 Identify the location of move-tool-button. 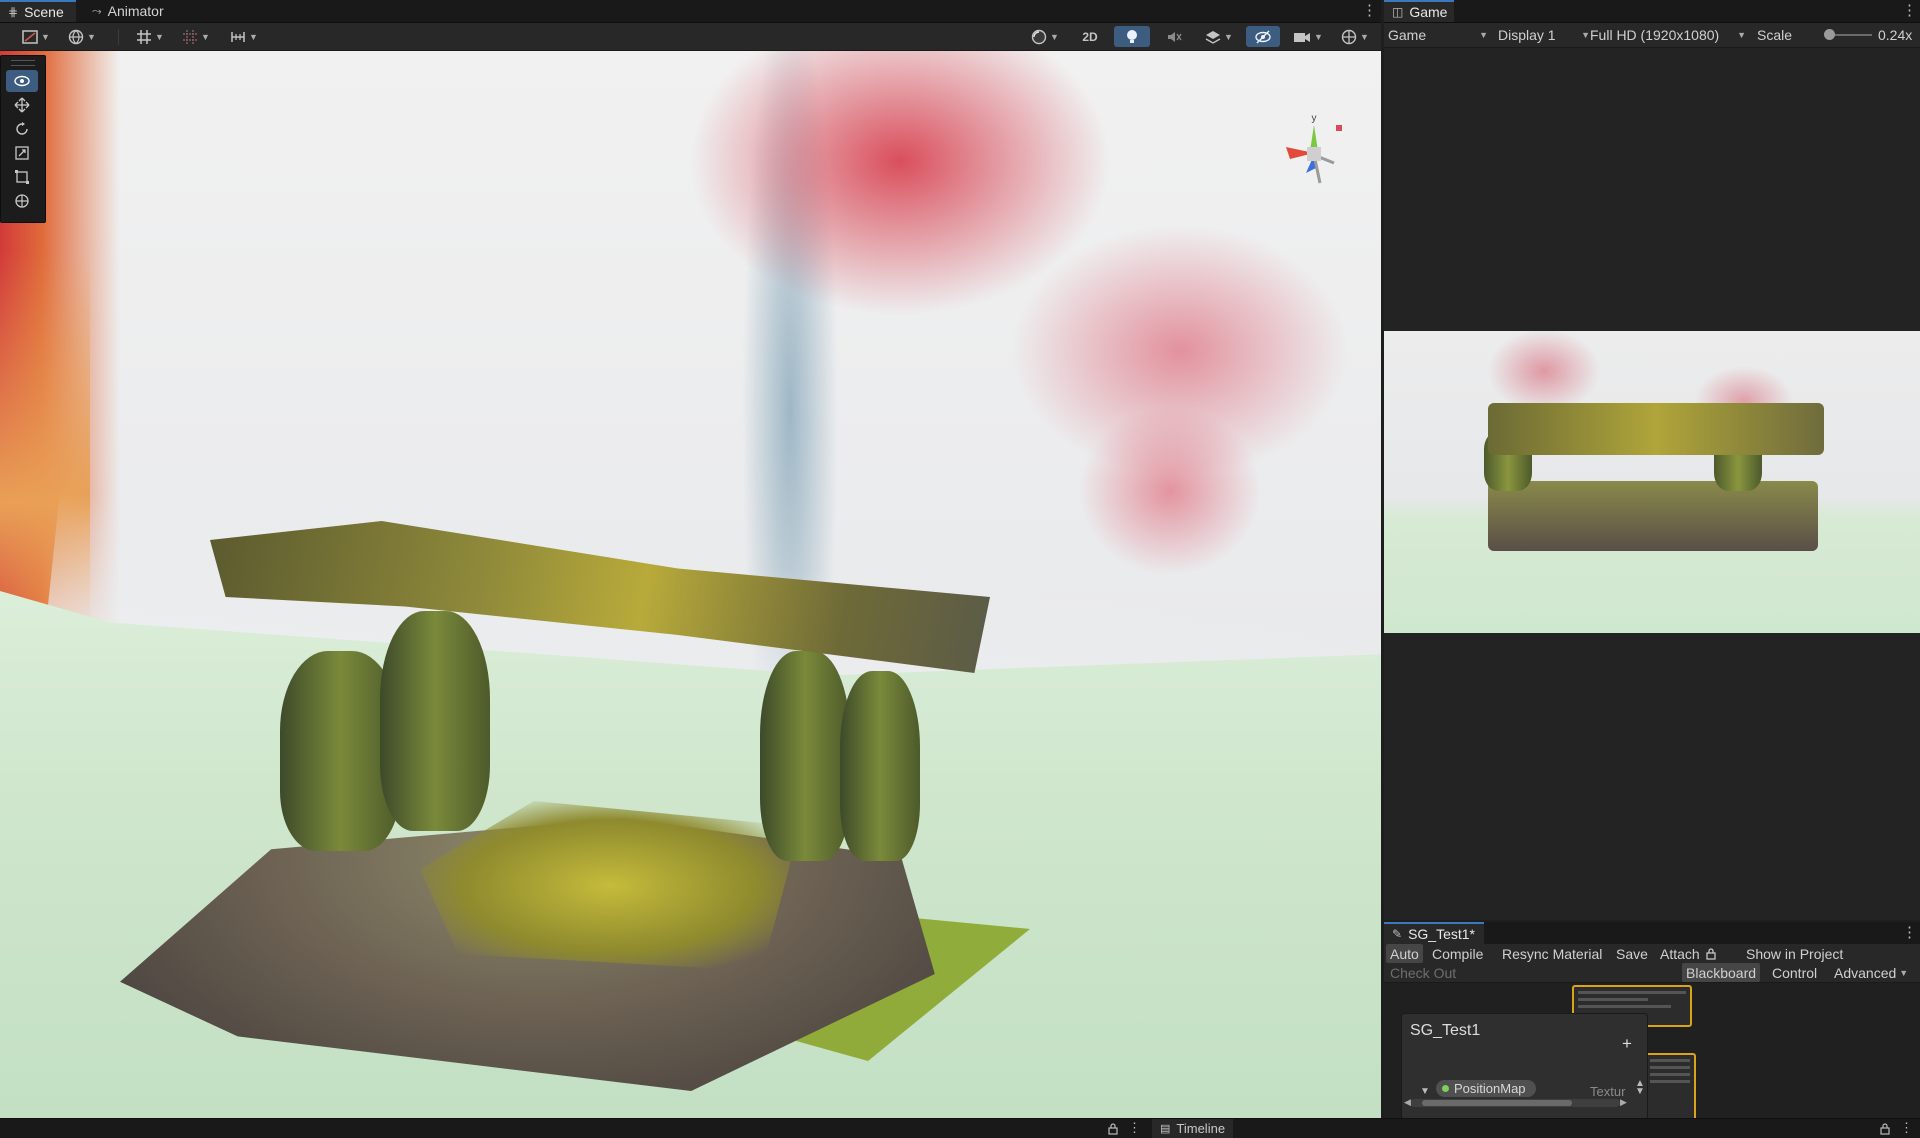
(22, 105).